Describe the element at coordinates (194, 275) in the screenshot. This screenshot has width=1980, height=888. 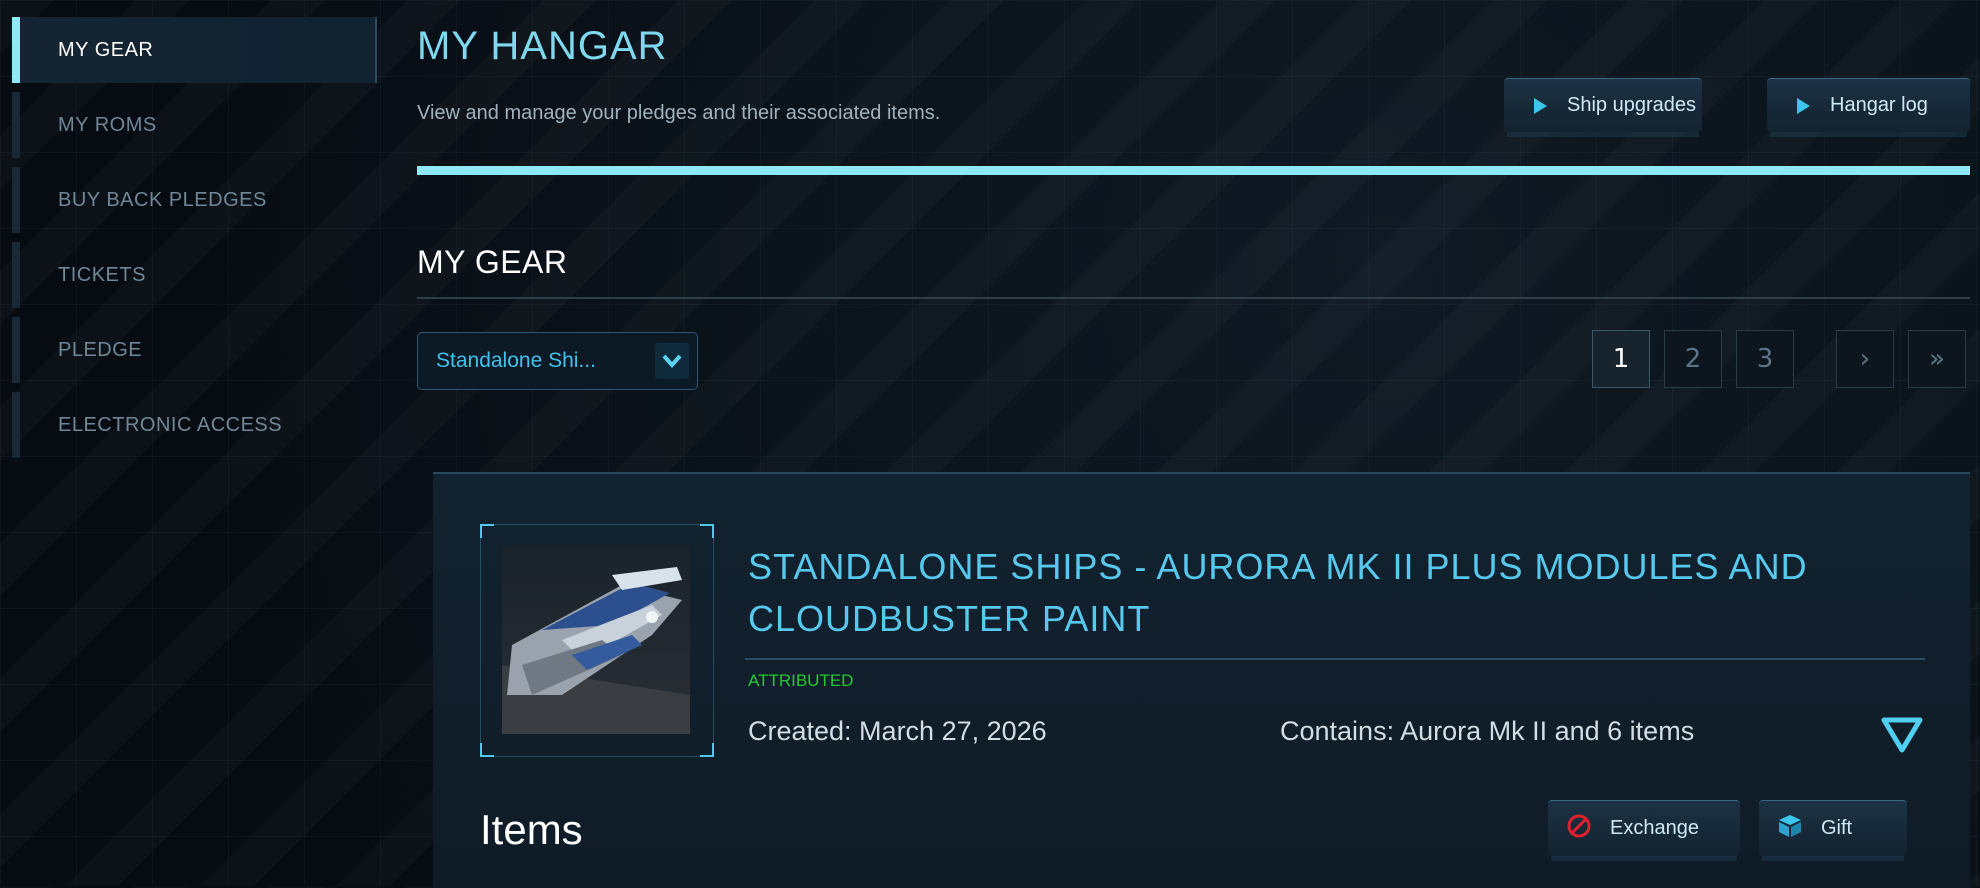
I see `sidebar-item-tickets: TICKETS` at that location.